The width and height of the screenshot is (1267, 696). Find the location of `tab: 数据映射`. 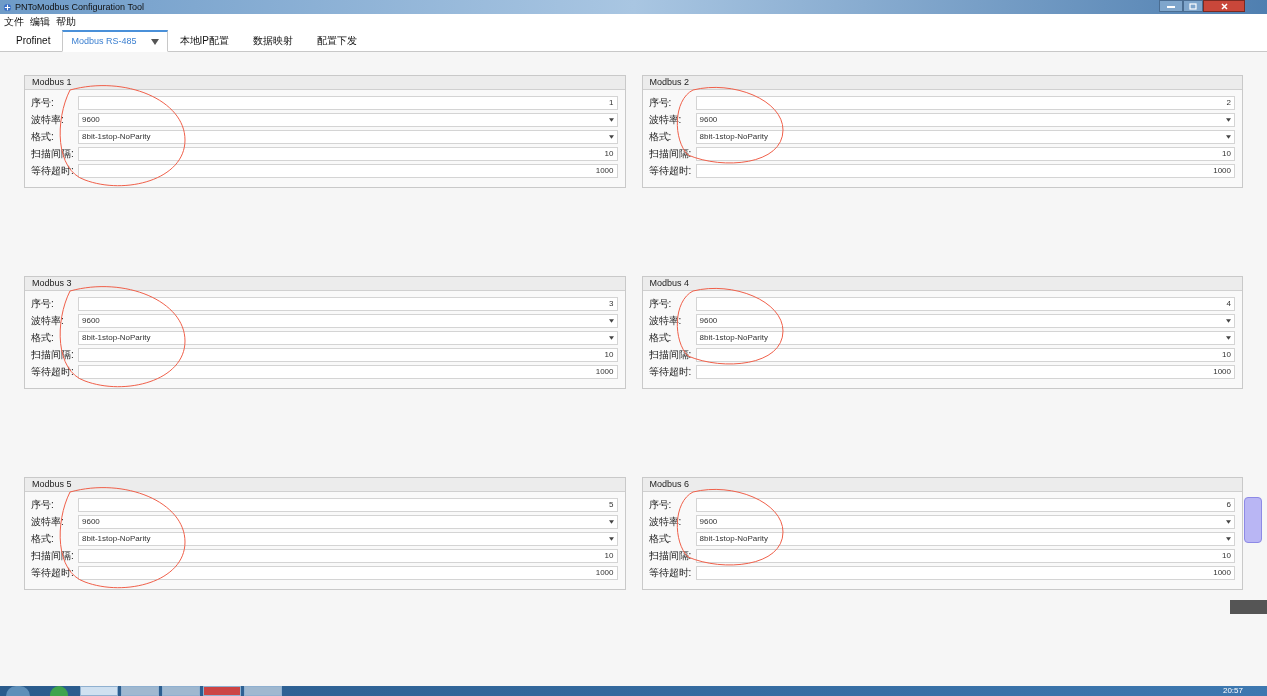

tab: 数据映射 is located at coordinates (272, 40).